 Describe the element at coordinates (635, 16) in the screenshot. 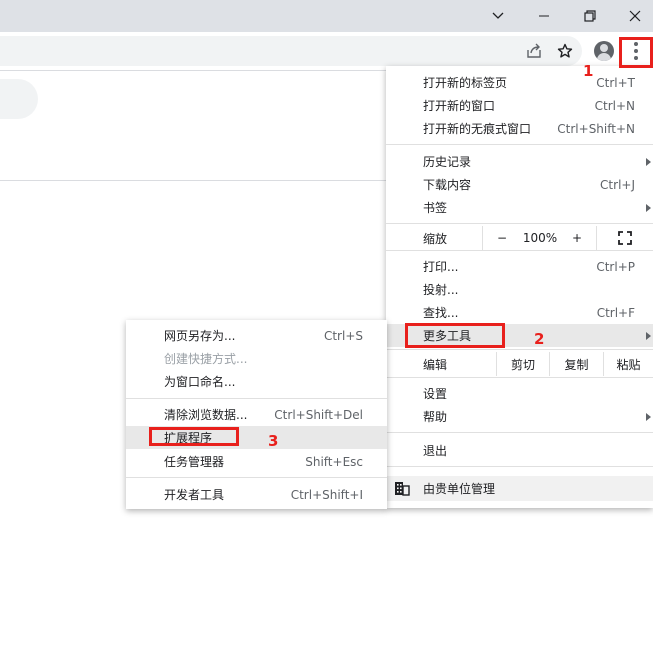

I see `close-icon` at that location.